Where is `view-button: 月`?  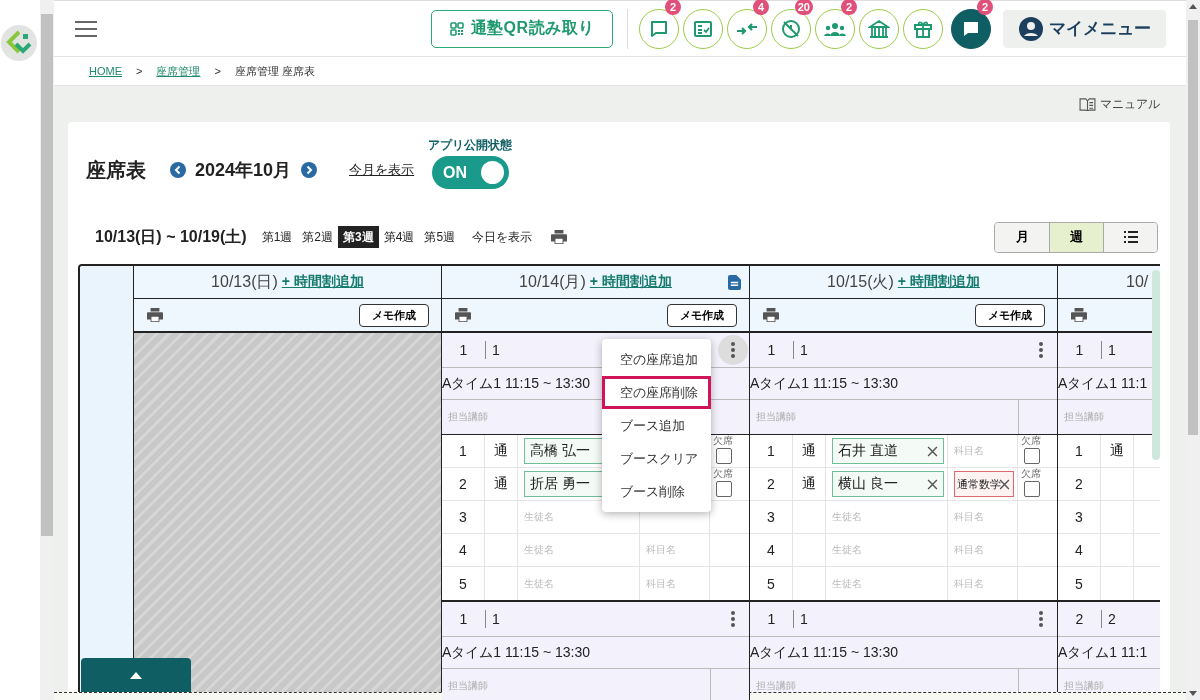
view-button: 月 is located at coordinates (1022, 237).